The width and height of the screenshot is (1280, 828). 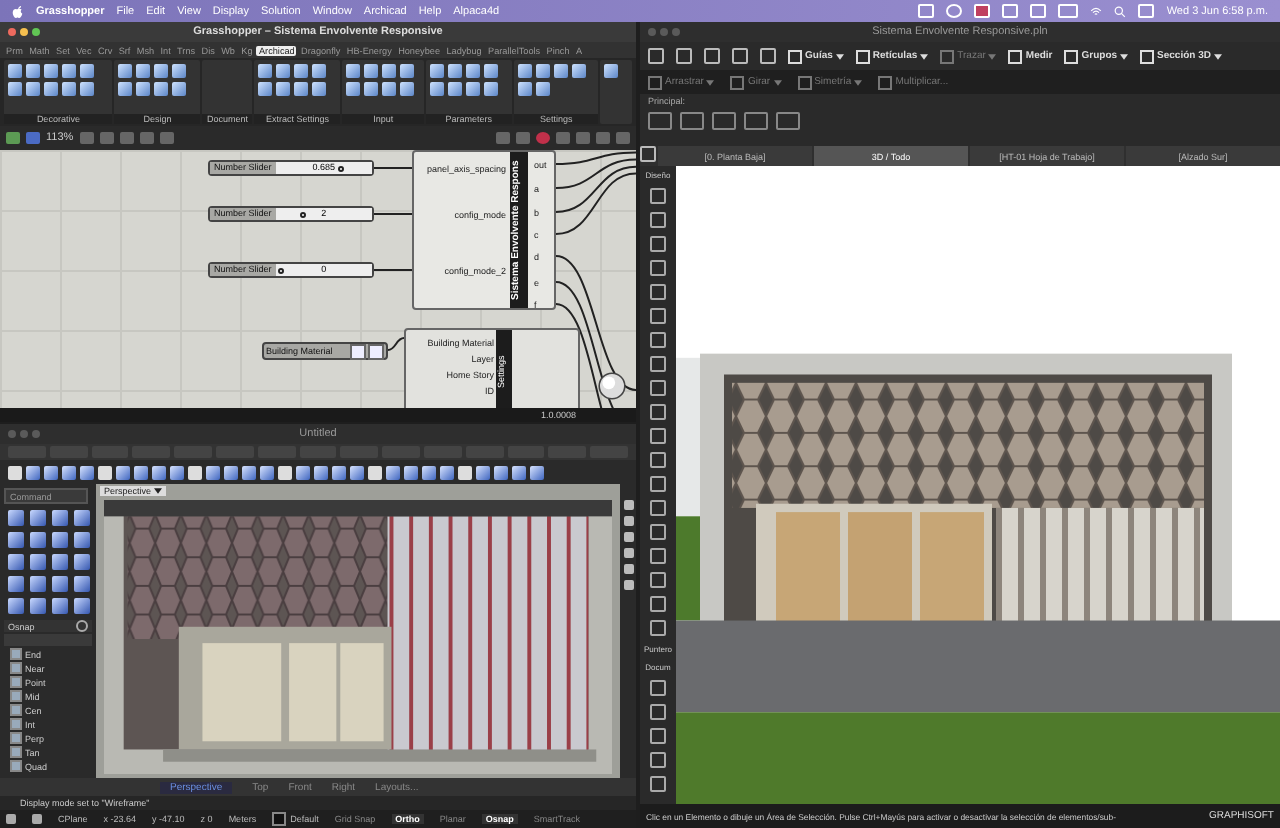 What do you see at coordinates (24, 32) in the screenshot?
I see `minimize-button` at bounding box center [24, 32].